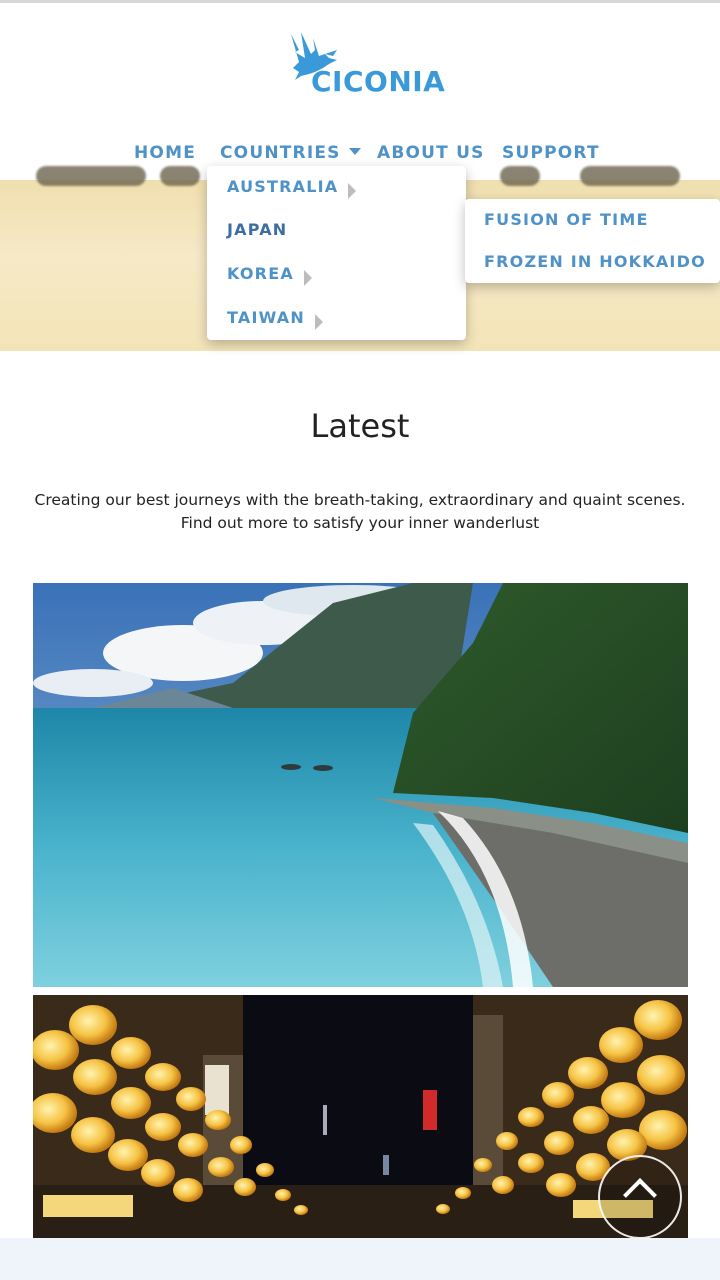  Describe the element at coordinates (283, 186) in the screenshot. I see `menu-item-label: AUSTRALIA` at that location.